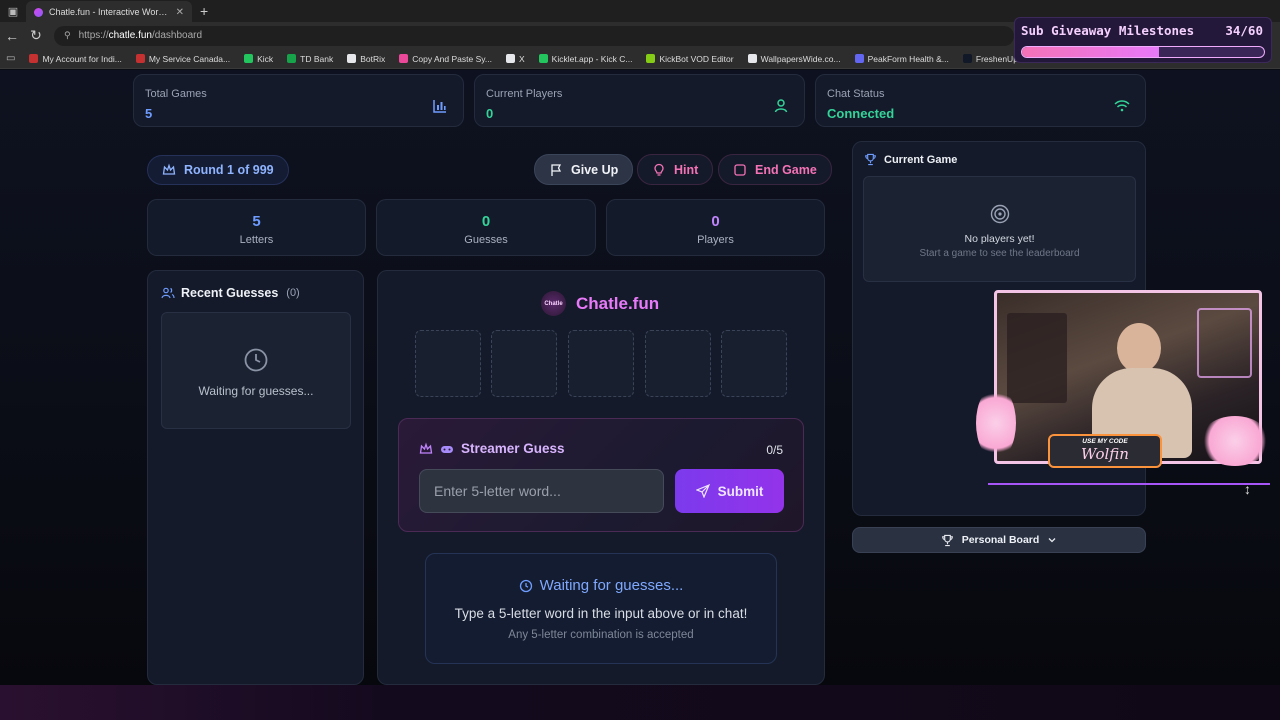  I want to click on bookmark-item: X, so click(515, 58).